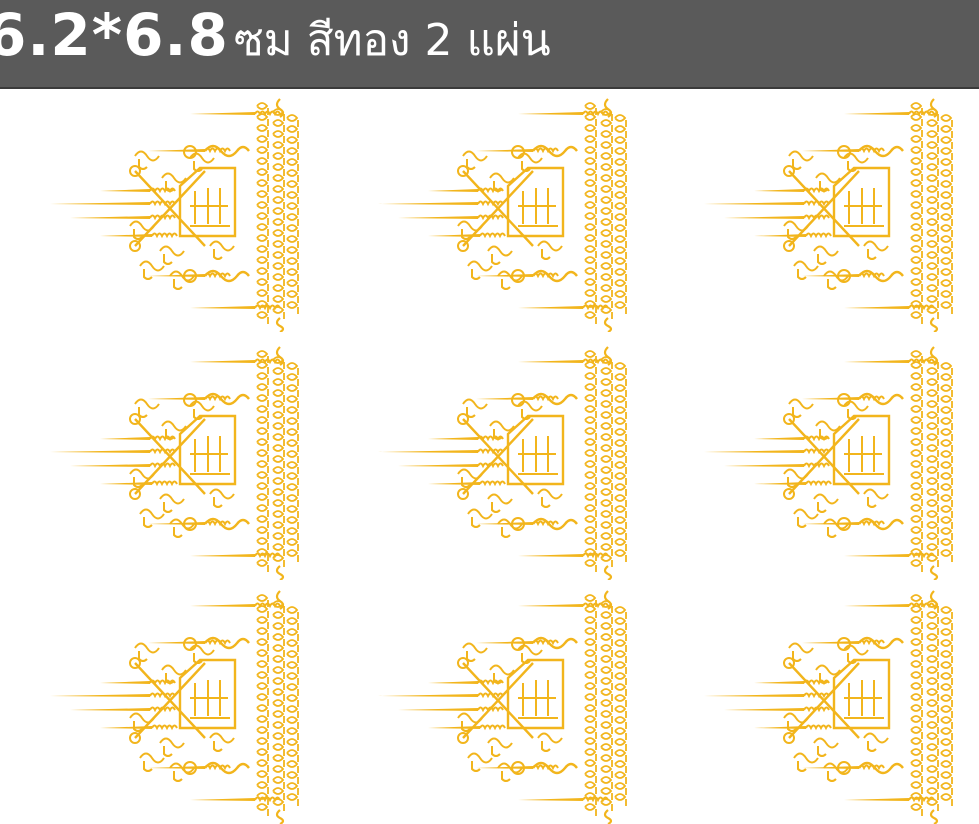  I want to click on size-label: 6.2*6.8, so click(114, 35).